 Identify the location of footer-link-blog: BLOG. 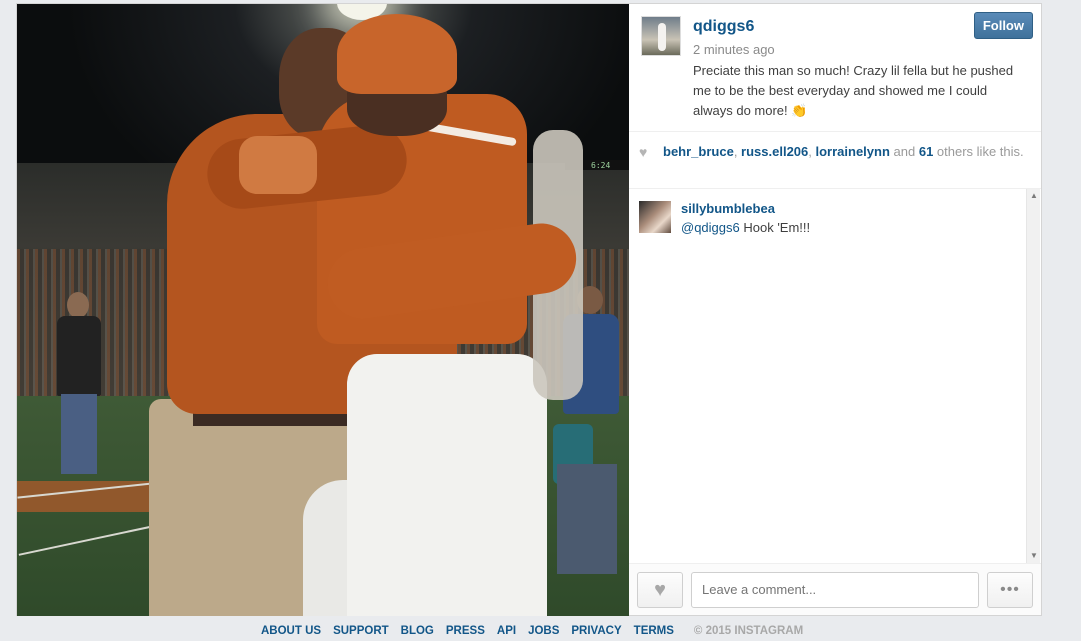
(417, 631).